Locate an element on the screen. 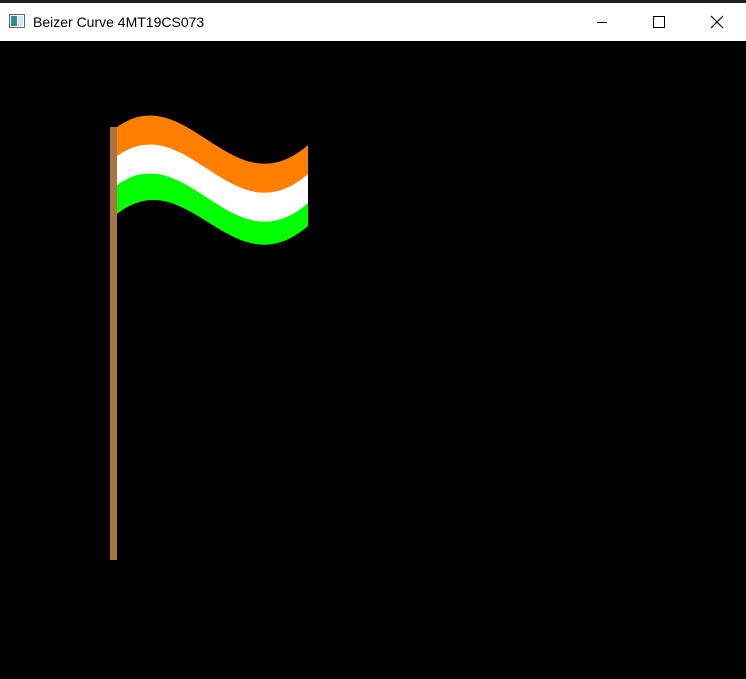 This screenshot has height=679, width=746. maximize-icon is located at coordinates (659, 22).